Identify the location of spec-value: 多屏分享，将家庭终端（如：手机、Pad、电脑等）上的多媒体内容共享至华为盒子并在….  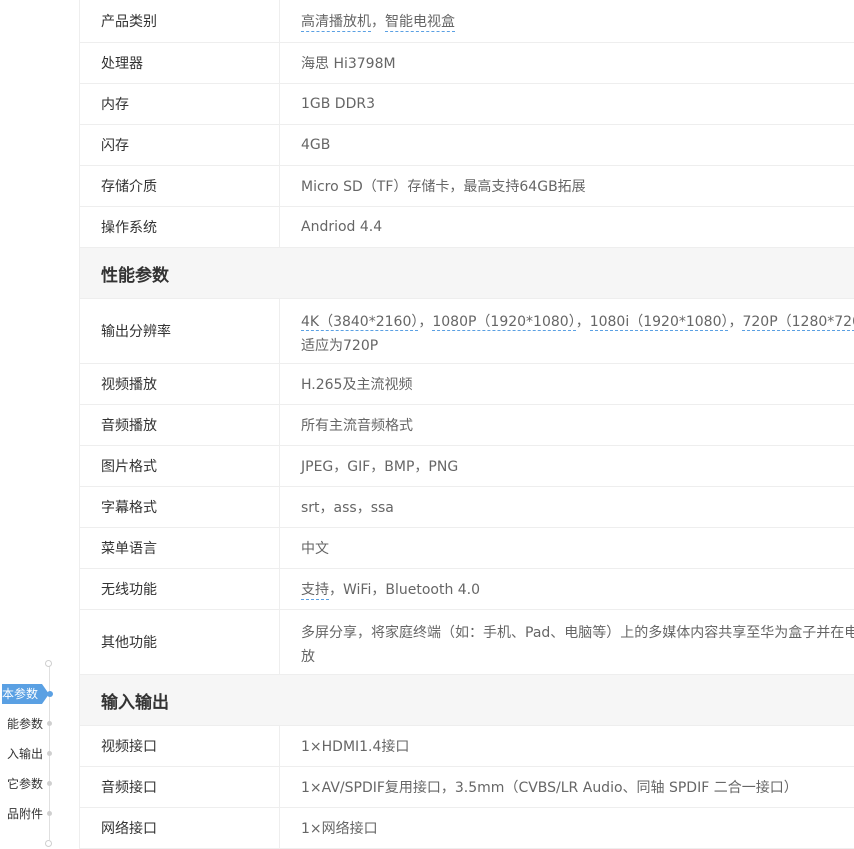
(567, 642).